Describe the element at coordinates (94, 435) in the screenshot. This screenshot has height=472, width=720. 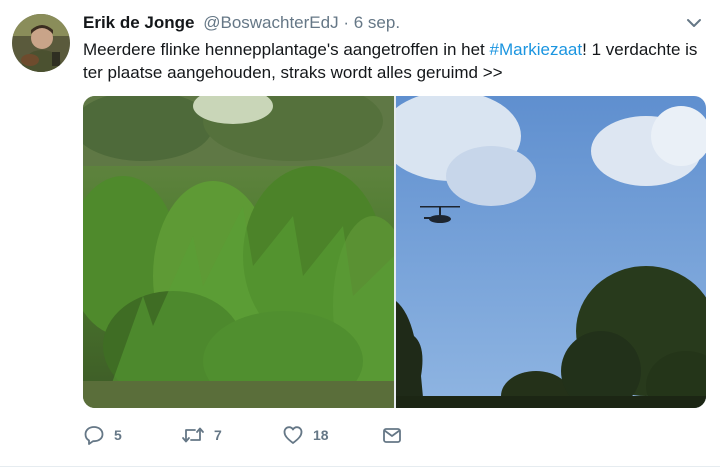
I see `reply-icon` at that location.